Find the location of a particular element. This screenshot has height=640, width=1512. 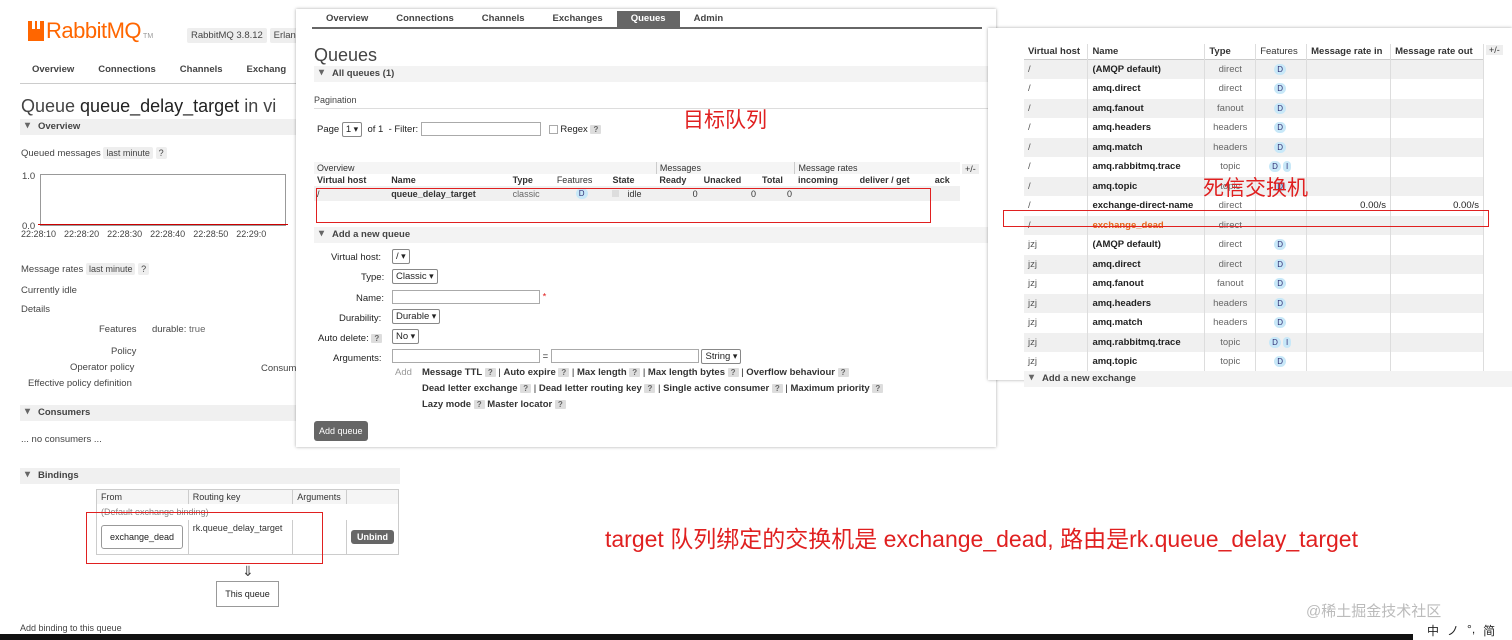

col-unacked: Unacked is located at coordinates (730, 180).